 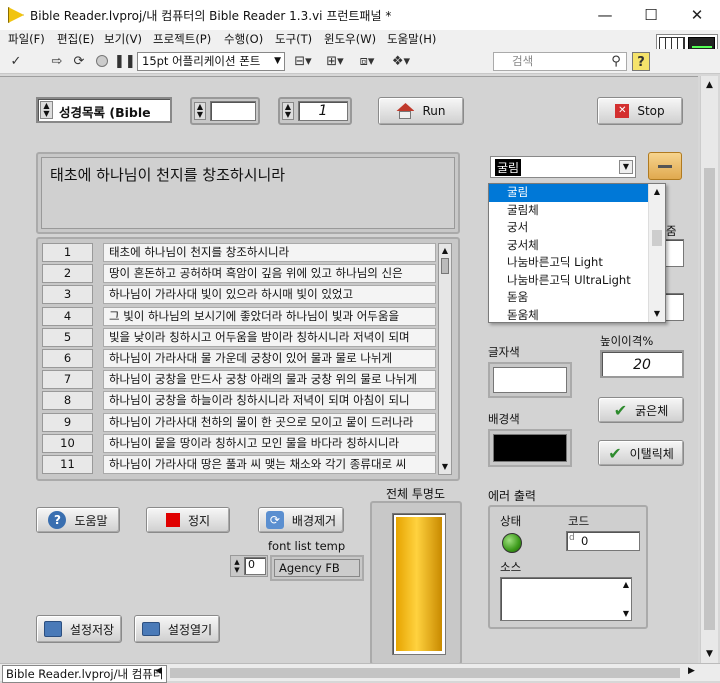 I want to click on bg-color-box, so click(x=530, y=448).